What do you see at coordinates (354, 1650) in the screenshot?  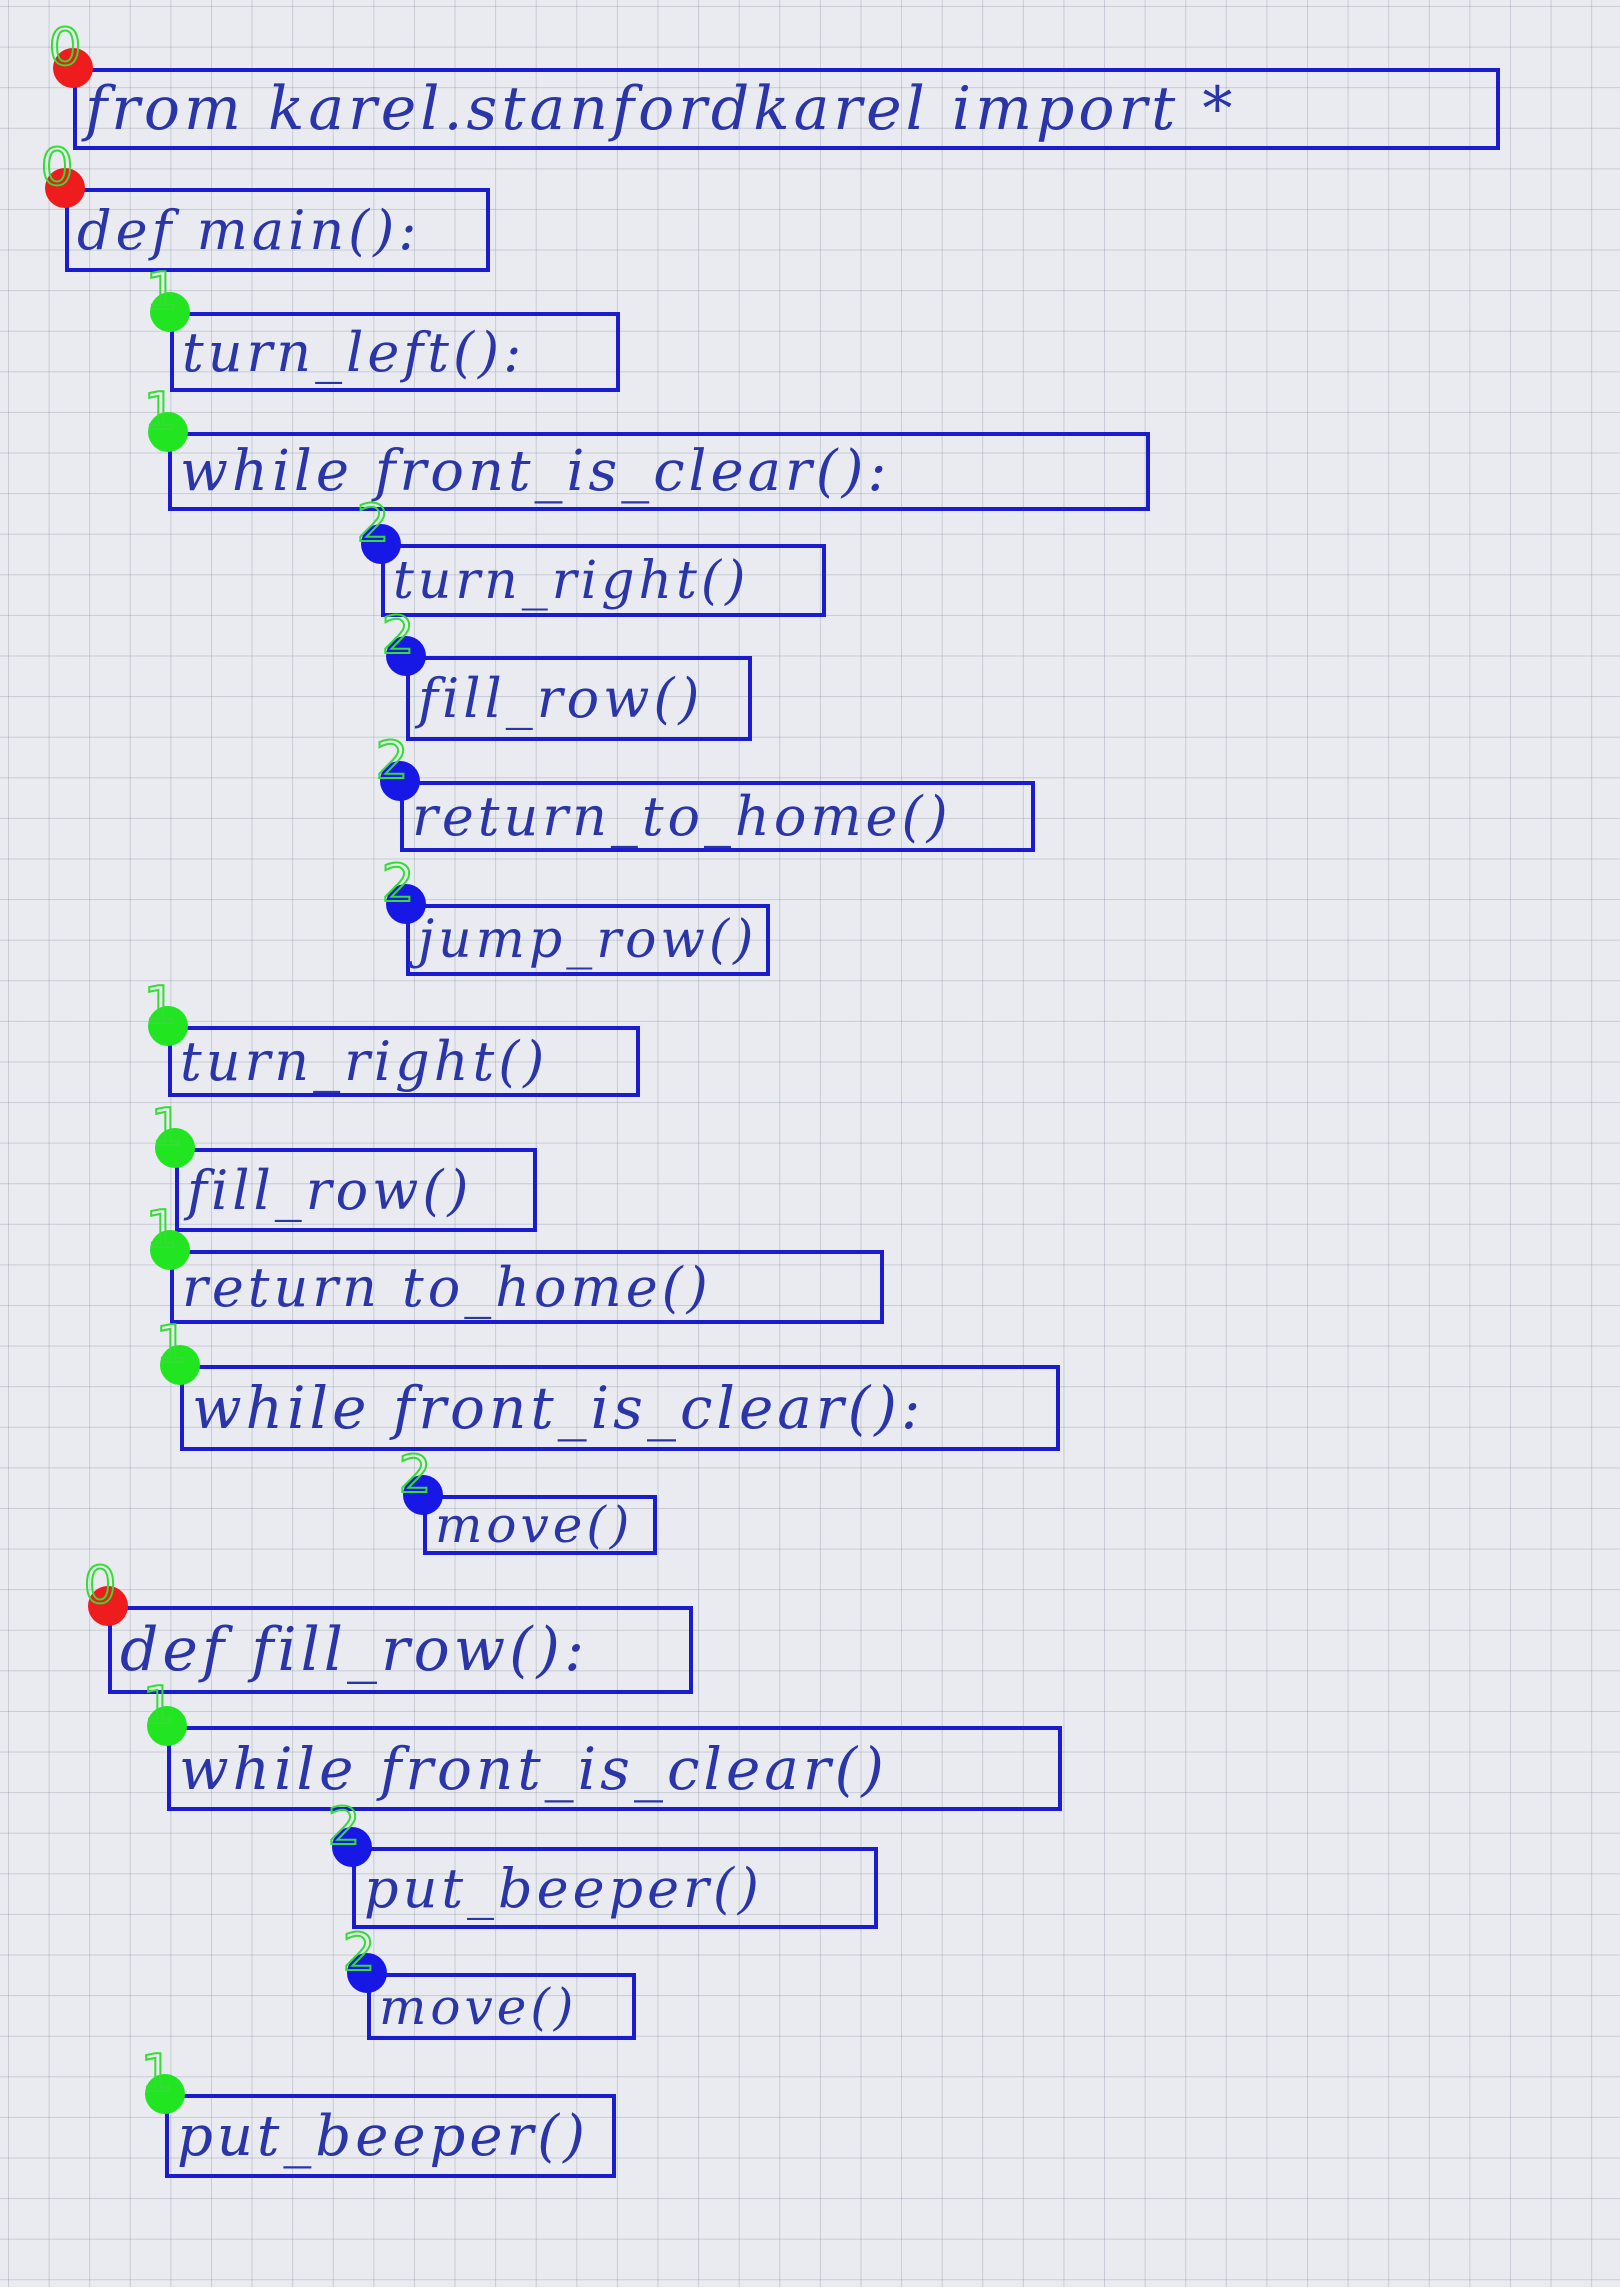 I see `line-text: def fill_row():` at bounding box center [354, 1650].